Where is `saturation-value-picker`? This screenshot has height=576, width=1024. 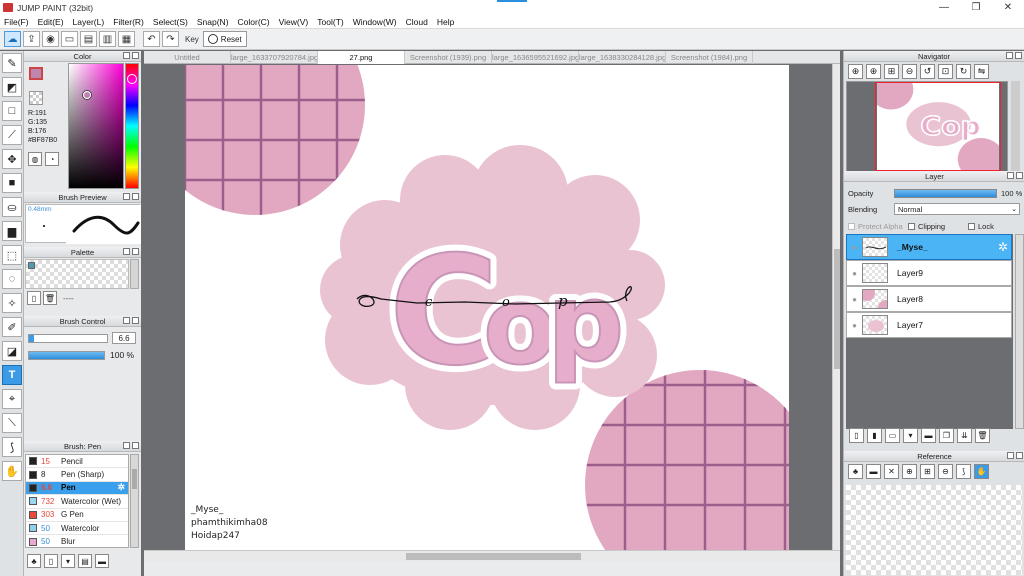 saturation-value-picker is located at coordinates (96, 126).